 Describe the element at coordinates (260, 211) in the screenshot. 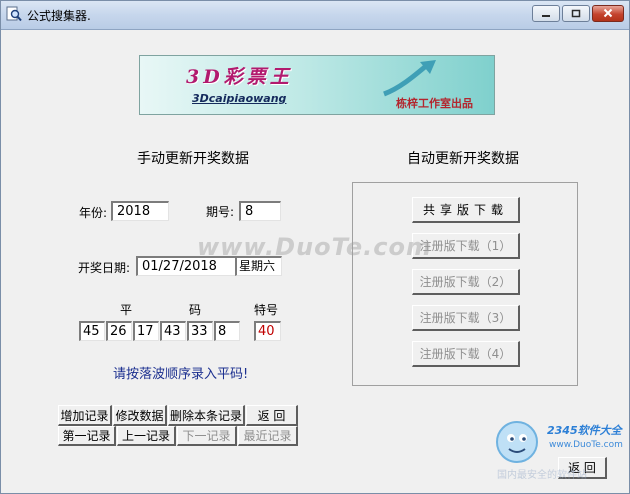

I see `issue-field: 8` at that location.